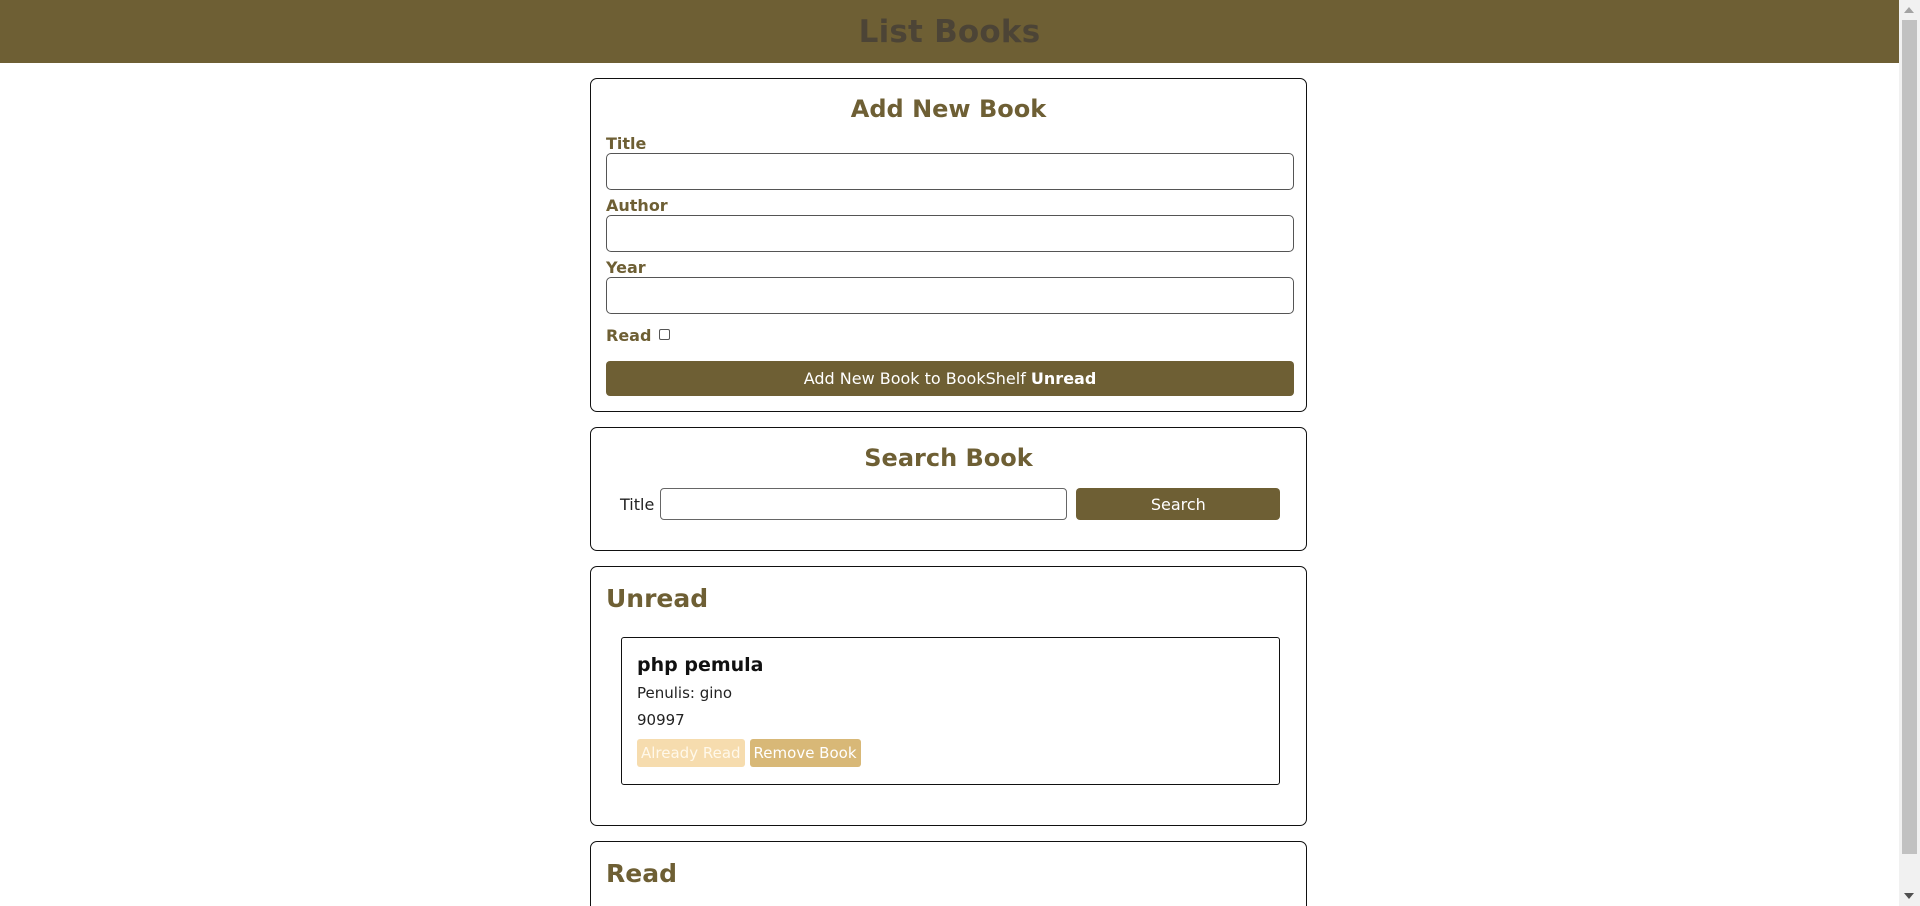 The height and width of the screenshot is (906, 1920). I want to click on already-read-button: Already Read, so click(691, 753).